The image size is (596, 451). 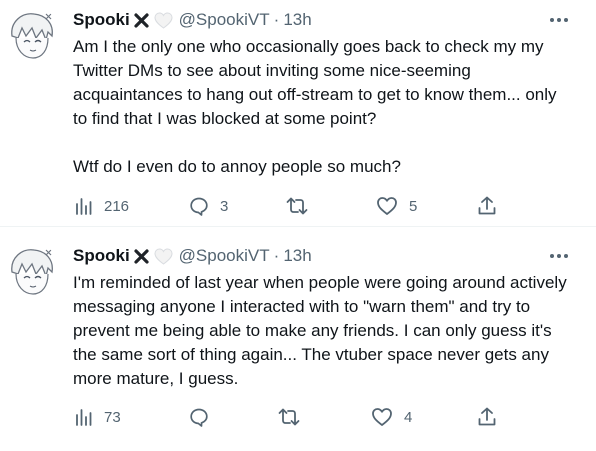 I want to click on action-bar: 216 3 5, so click(x=298, y=206).